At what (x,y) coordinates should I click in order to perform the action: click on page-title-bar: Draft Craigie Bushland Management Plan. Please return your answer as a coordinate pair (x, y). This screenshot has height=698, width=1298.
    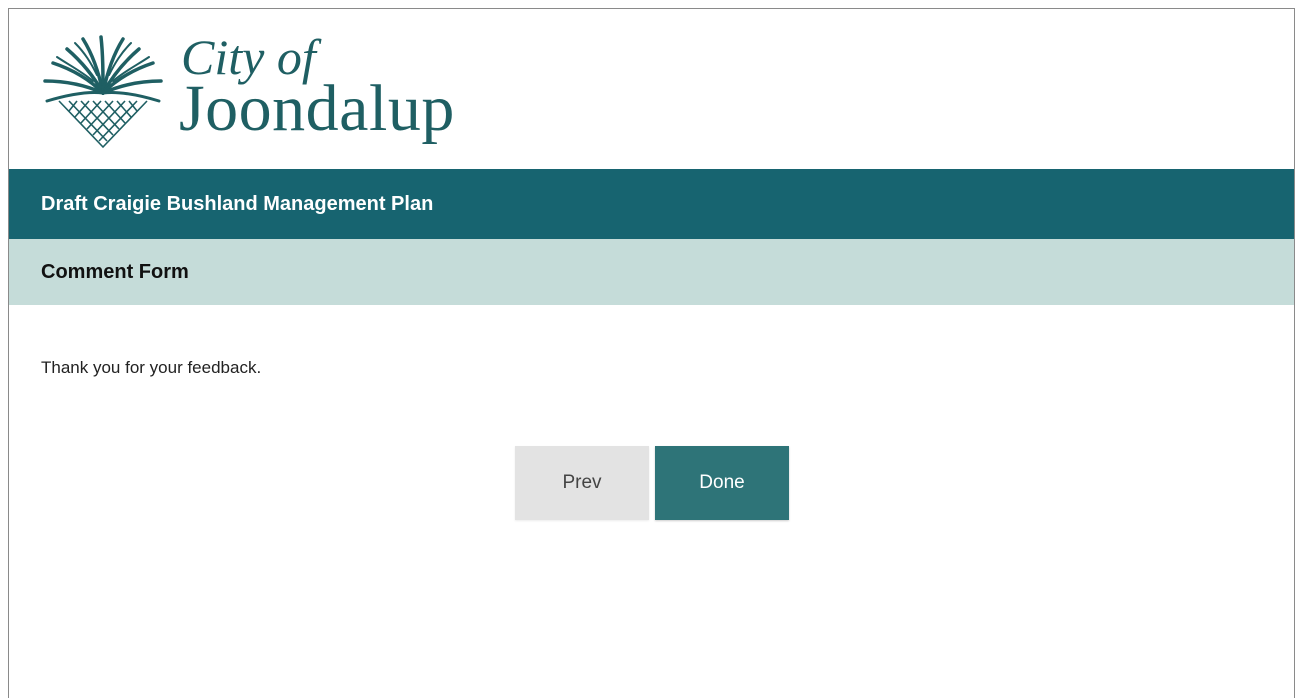
    Looking at the image, I should click on (651, 204).